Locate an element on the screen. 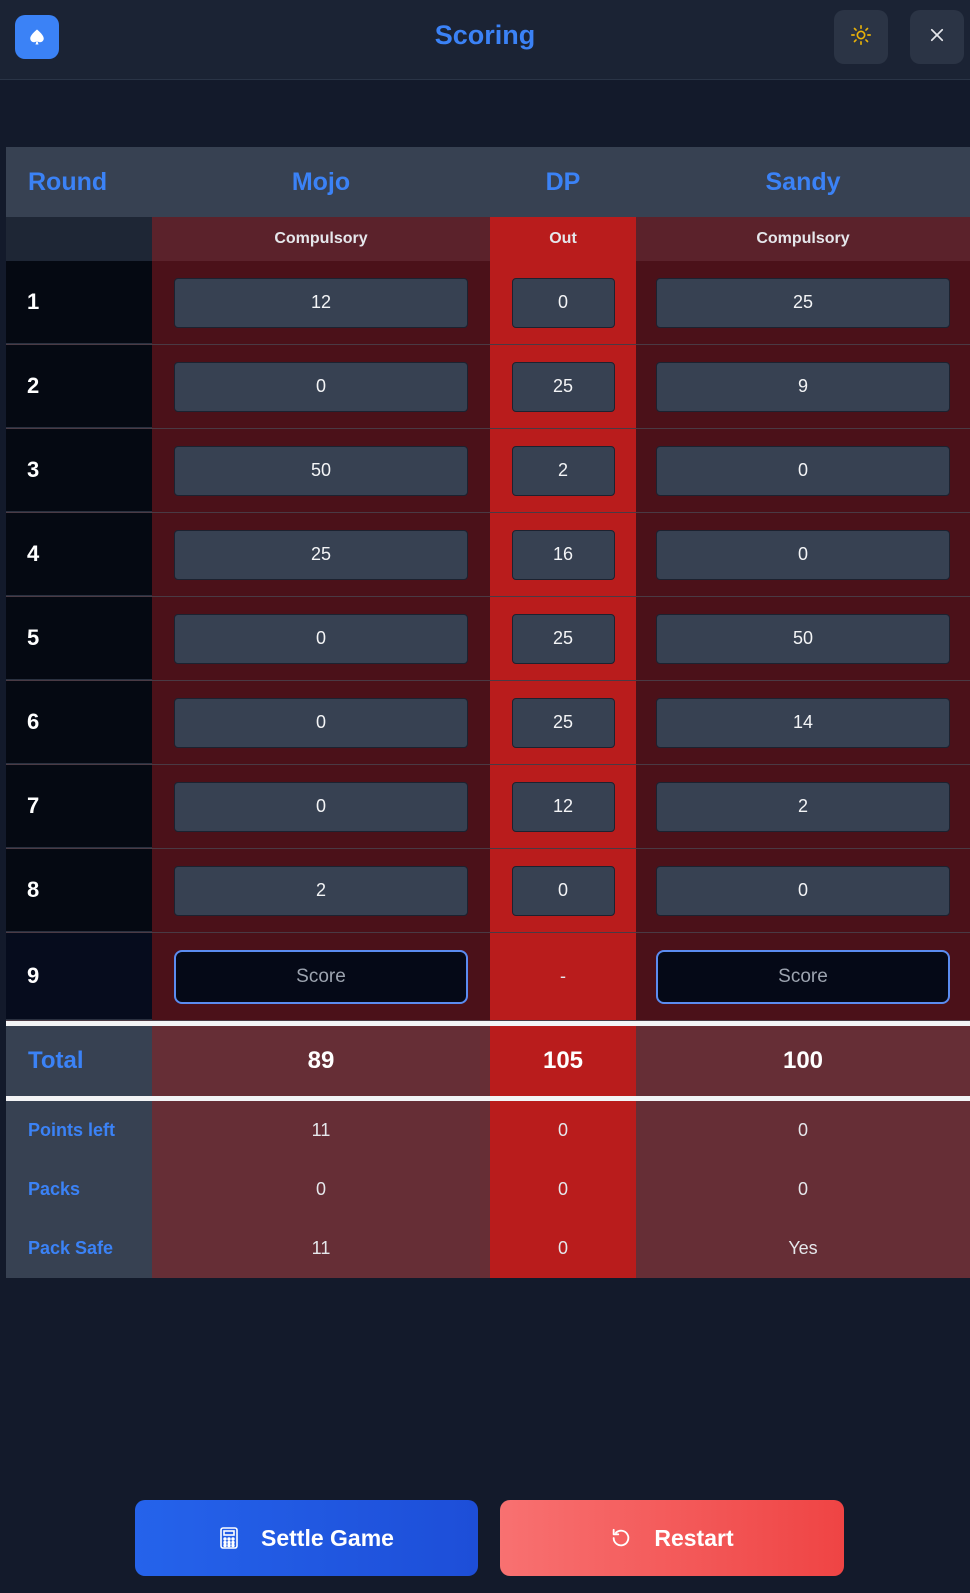 This screenshot has height=1593, width=970. round-number: 9 is located at coordinates (79, 976).